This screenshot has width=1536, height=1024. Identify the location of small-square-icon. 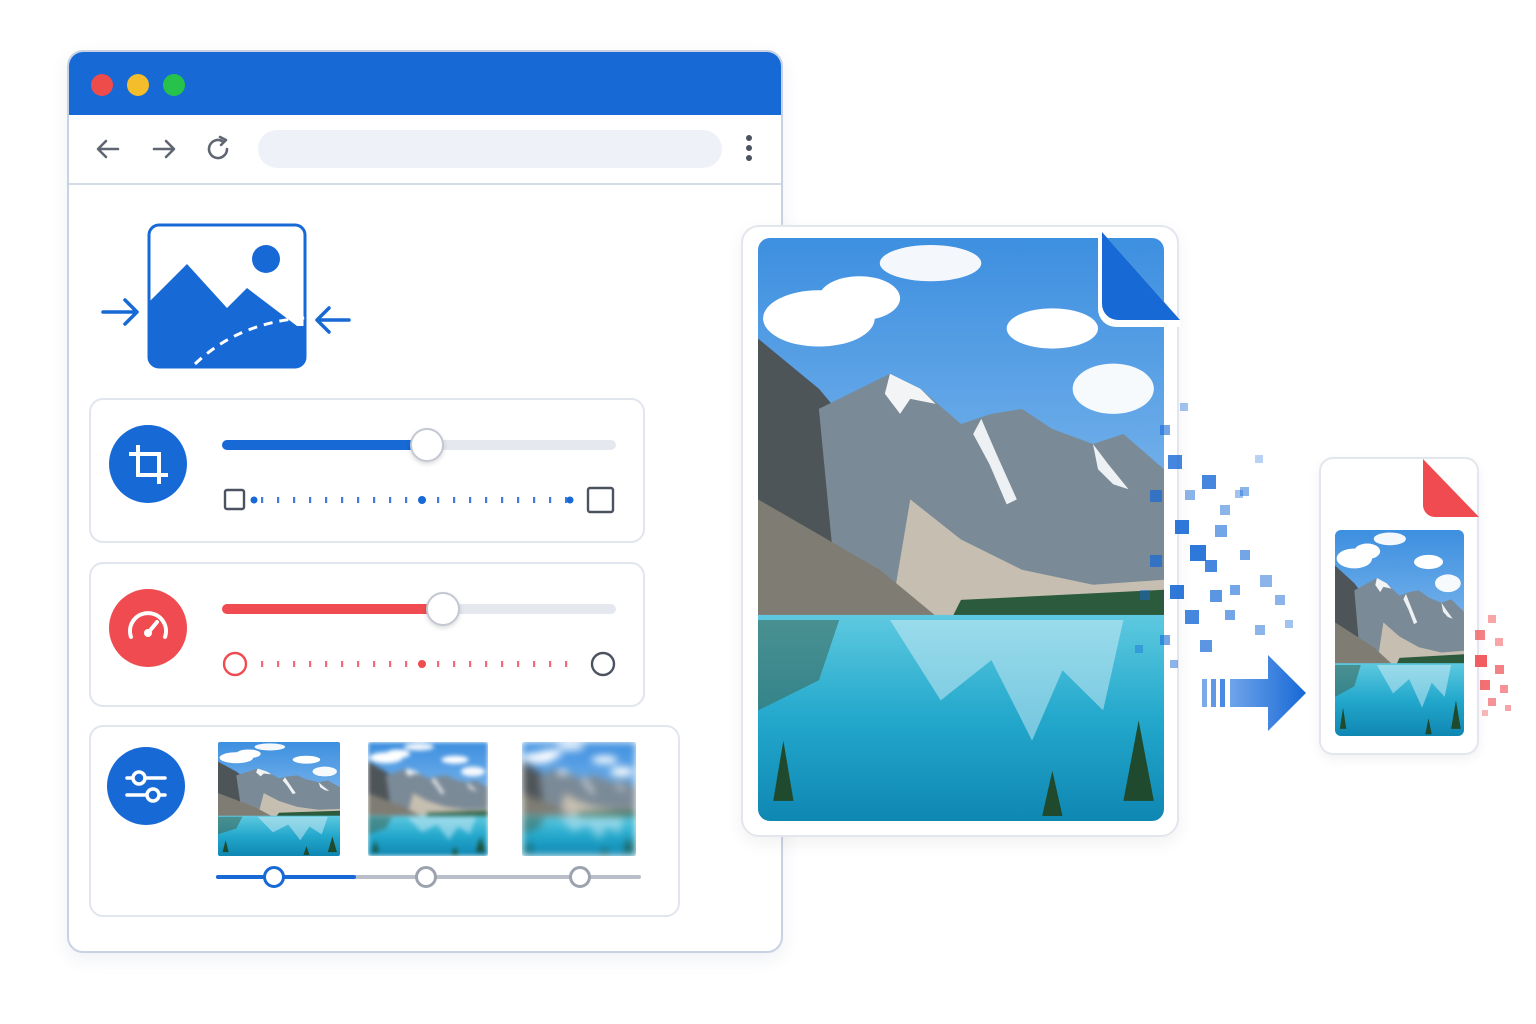
(234, 499).